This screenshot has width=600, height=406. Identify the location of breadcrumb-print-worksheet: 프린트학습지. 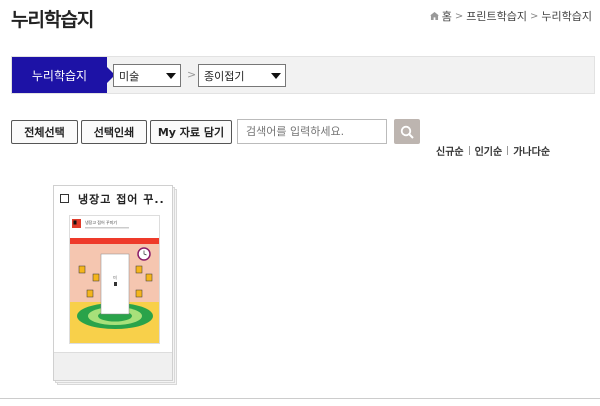
(496, 16).